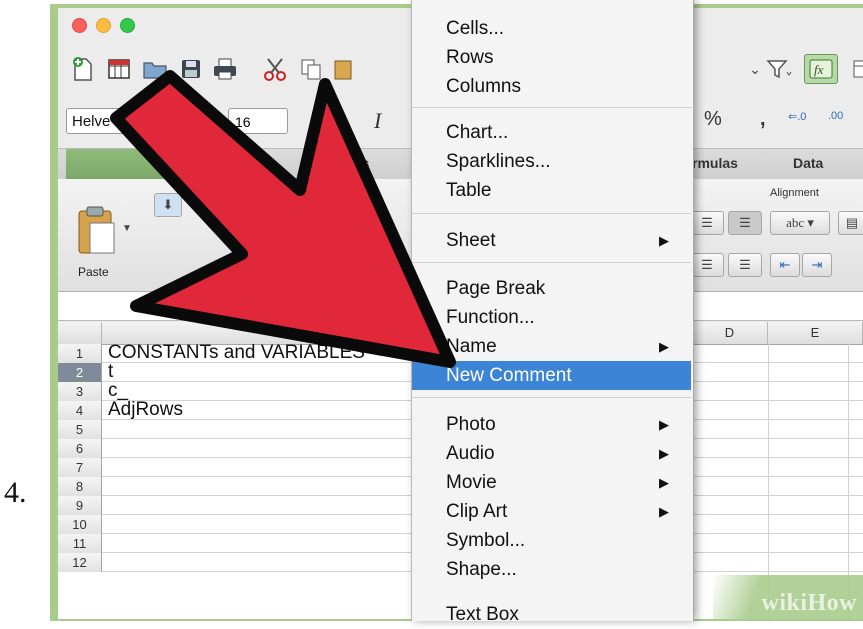 The height and width of the screenshot is (629, 863). Describe the element at coordinates (80, 410) in the screenshot. I see `row-header: 4` at that location.